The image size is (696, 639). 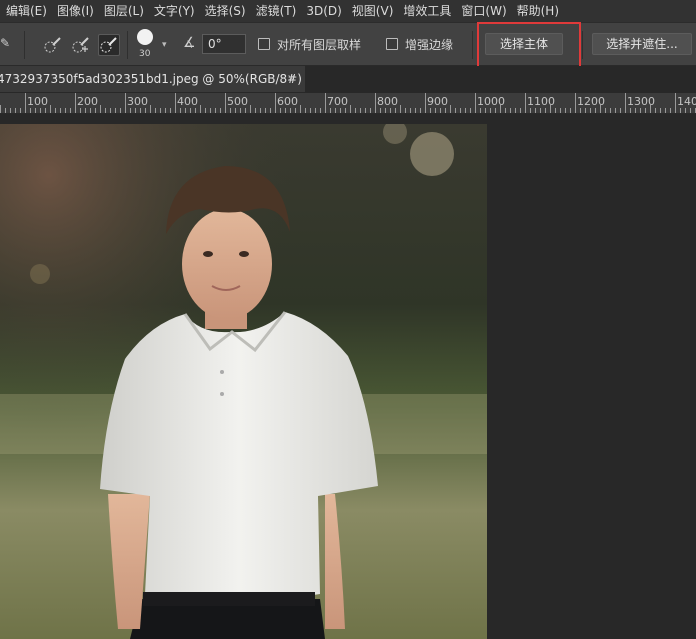 What do you see at coordinates (5, 44) in the screenshot?
I see `tool-preset-fragment-icon: ✎` at bounding box center [5, 44].